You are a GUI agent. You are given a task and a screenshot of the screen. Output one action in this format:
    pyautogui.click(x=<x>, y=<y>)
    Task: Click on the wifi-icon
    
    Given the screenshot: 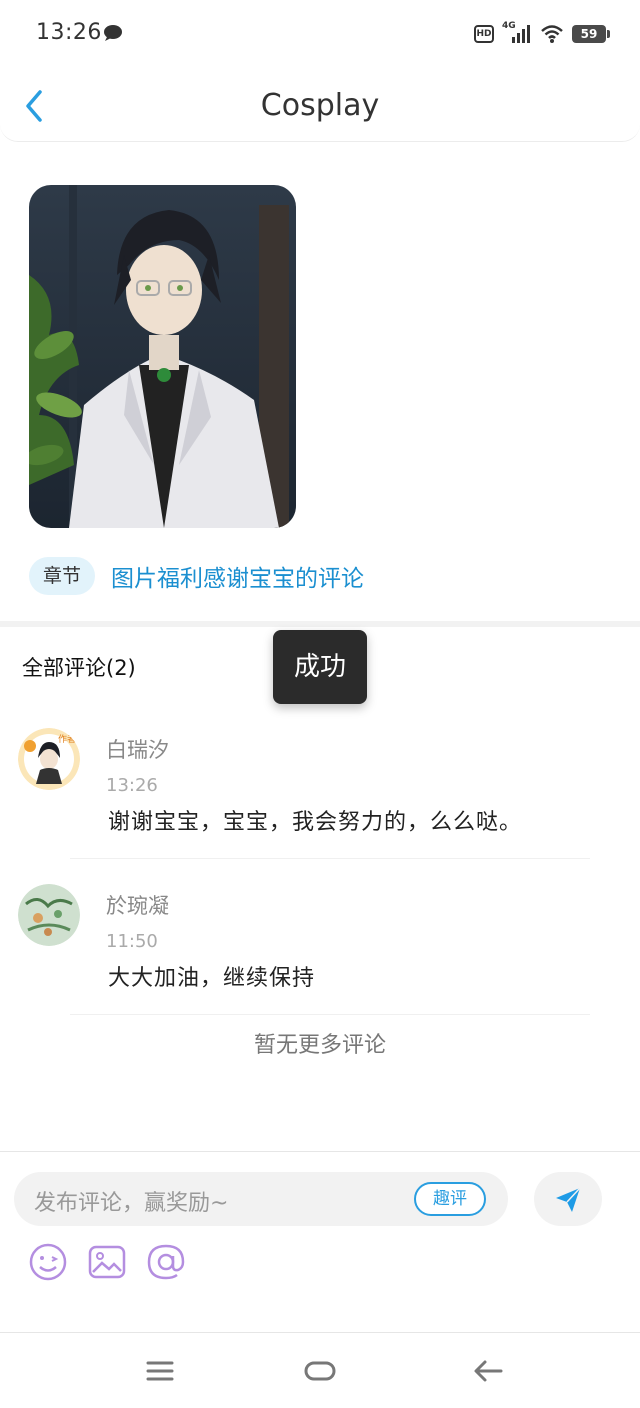 What is the action you would take?
    pyautogui.click(x=552, y=34)
    